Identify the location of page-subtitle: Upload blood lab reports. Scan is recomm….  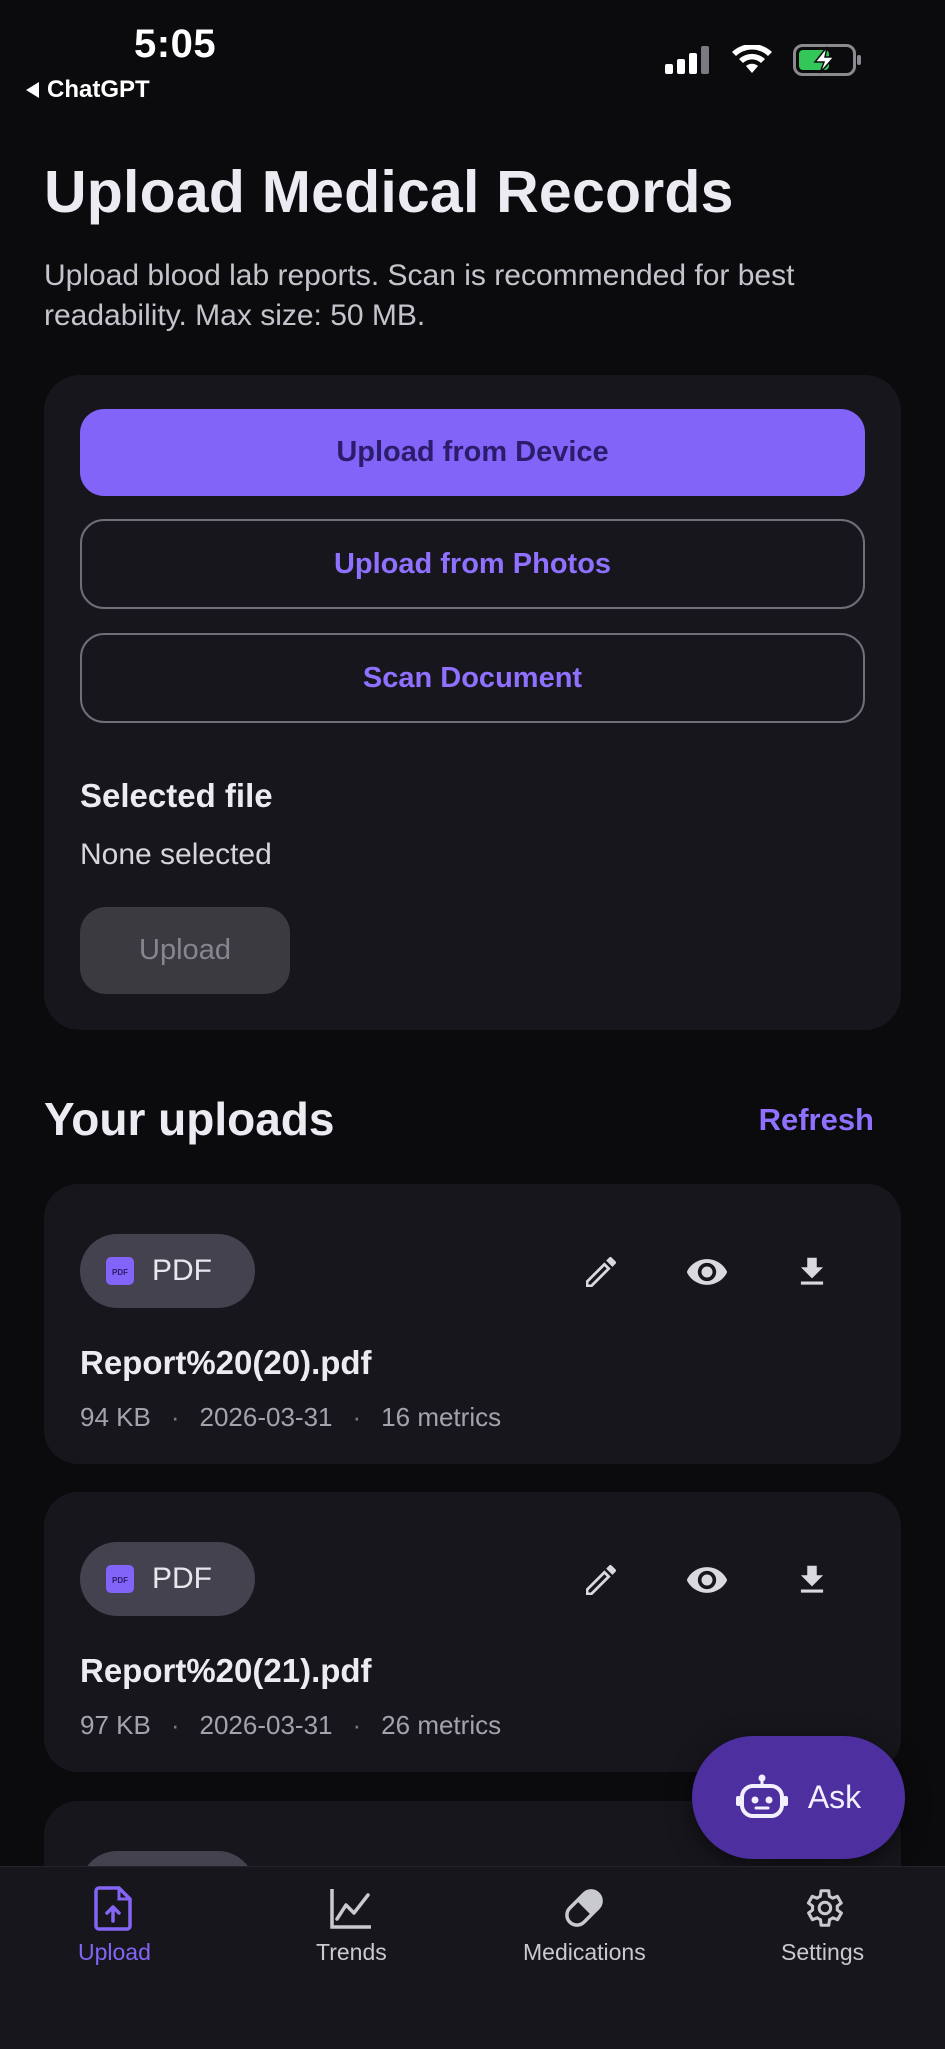
(419, 295).